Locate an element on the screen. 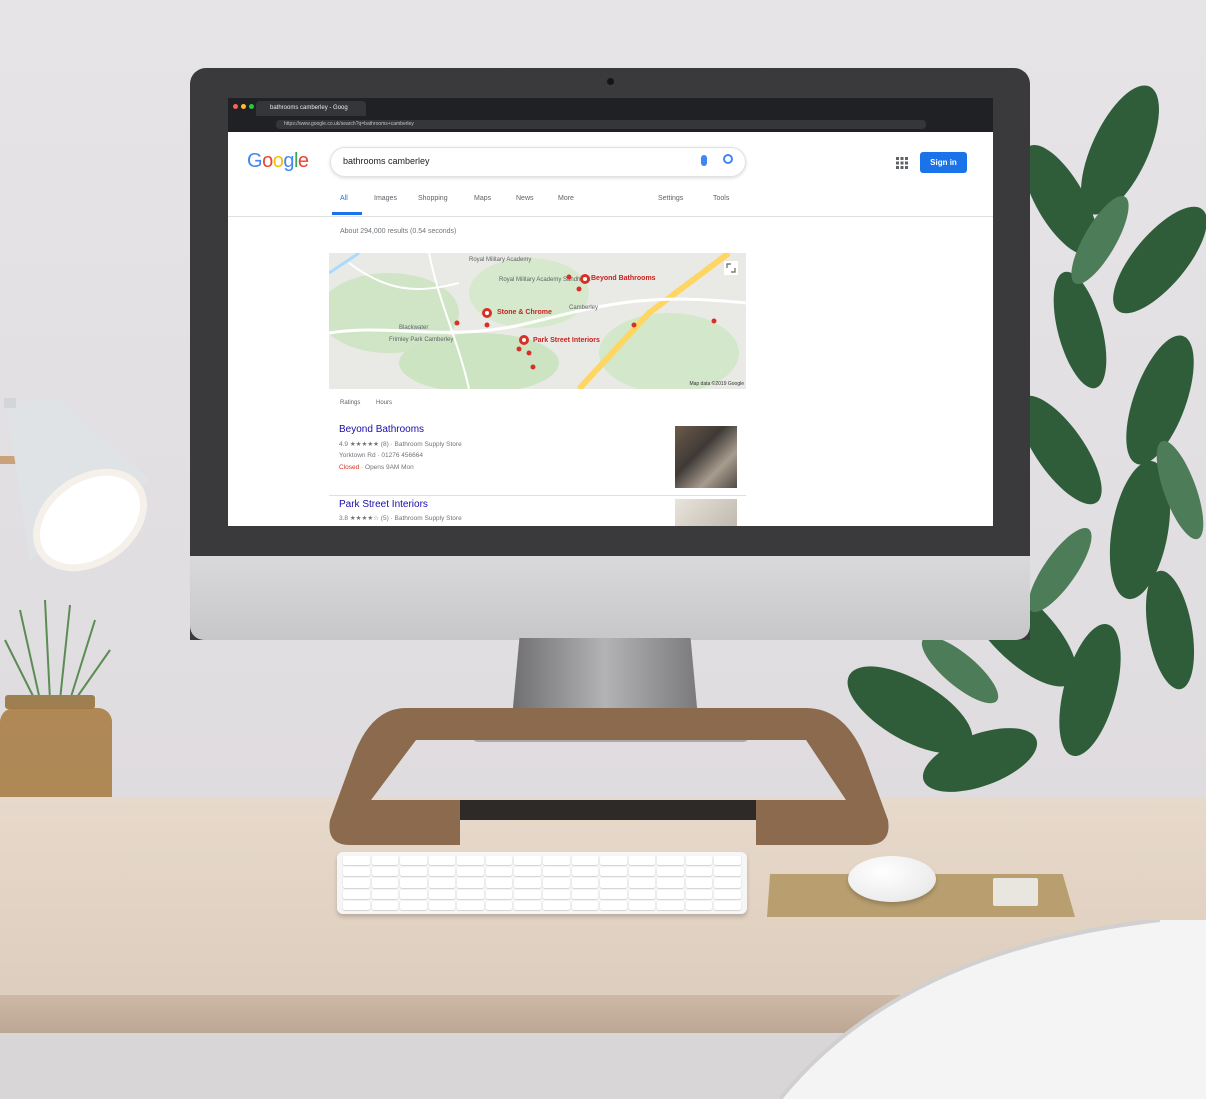 Image resolution: width=1206 pixels, height=1099 pixels. search-input: bathrooms camberley is located at coordinates (386, 161).